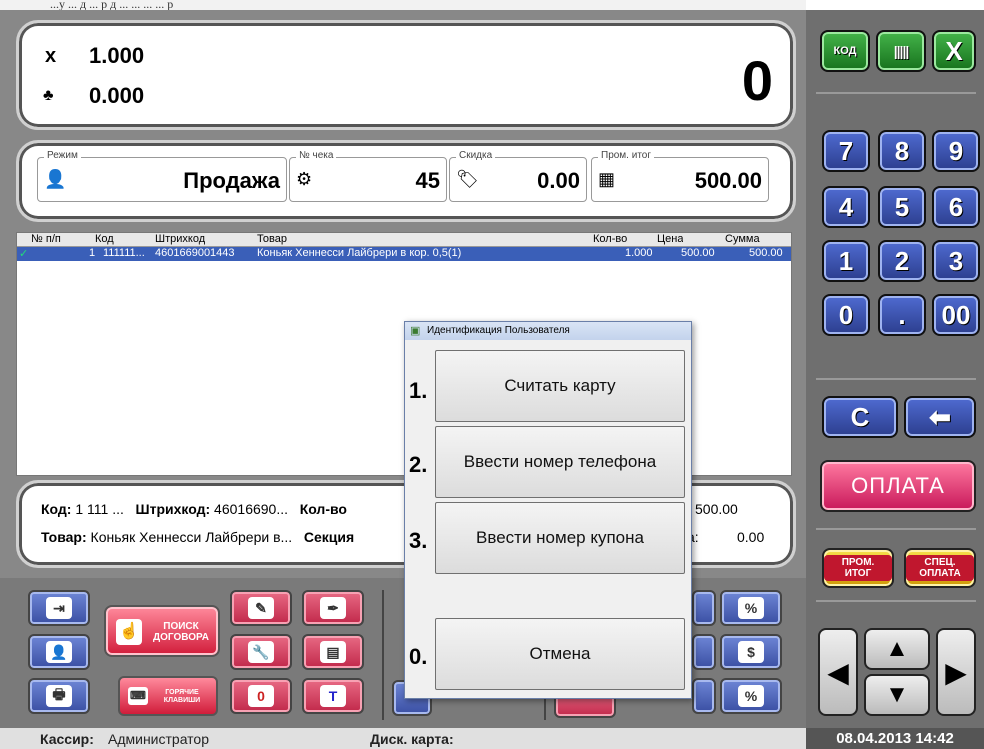 The width and height of the screenshot is (984, 749). What do you see at coordinates (897, 649) in the screenshot?
I see `nav-up-button: ▲` at bounding box center [897, 649].